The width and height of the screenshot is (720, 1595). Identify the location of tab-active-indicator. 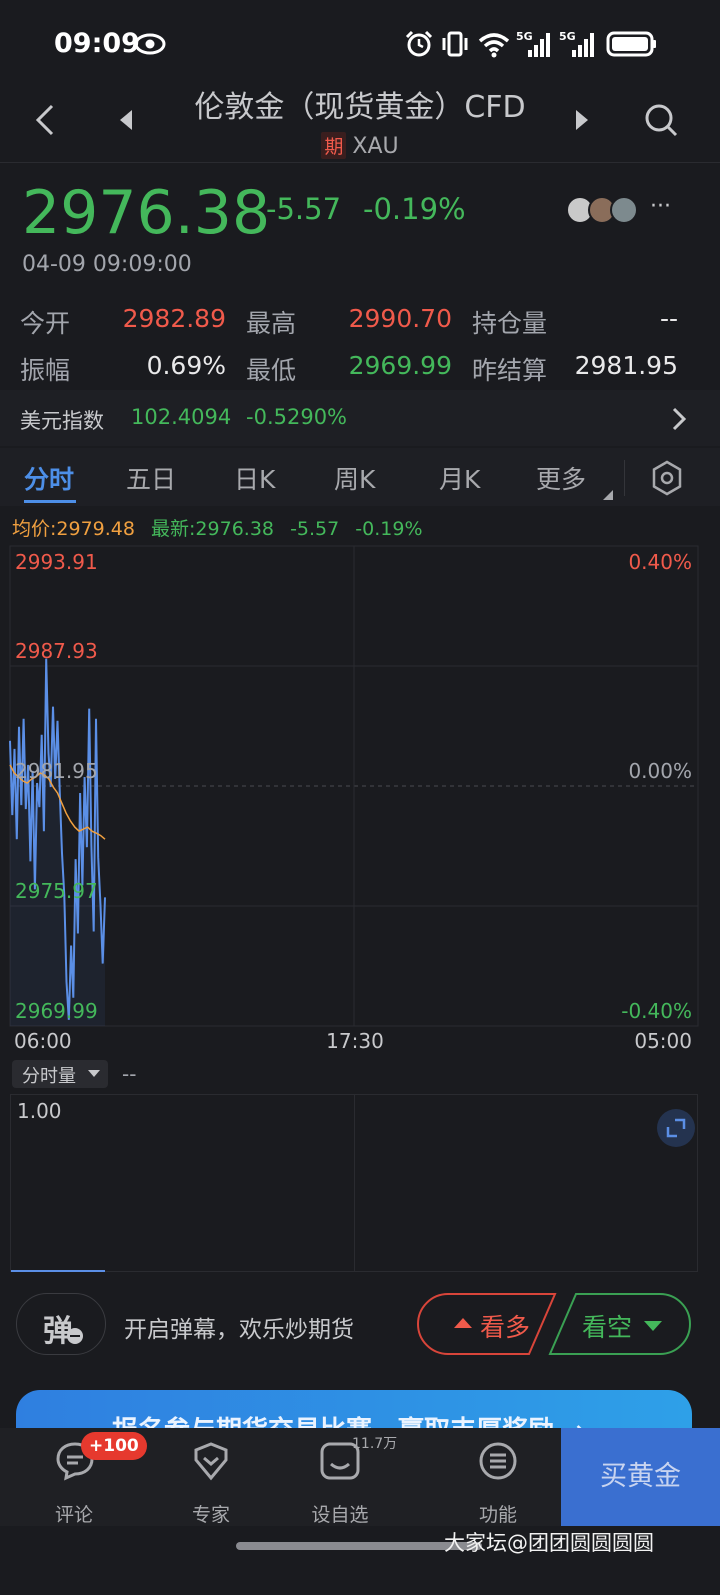
(50, 501).